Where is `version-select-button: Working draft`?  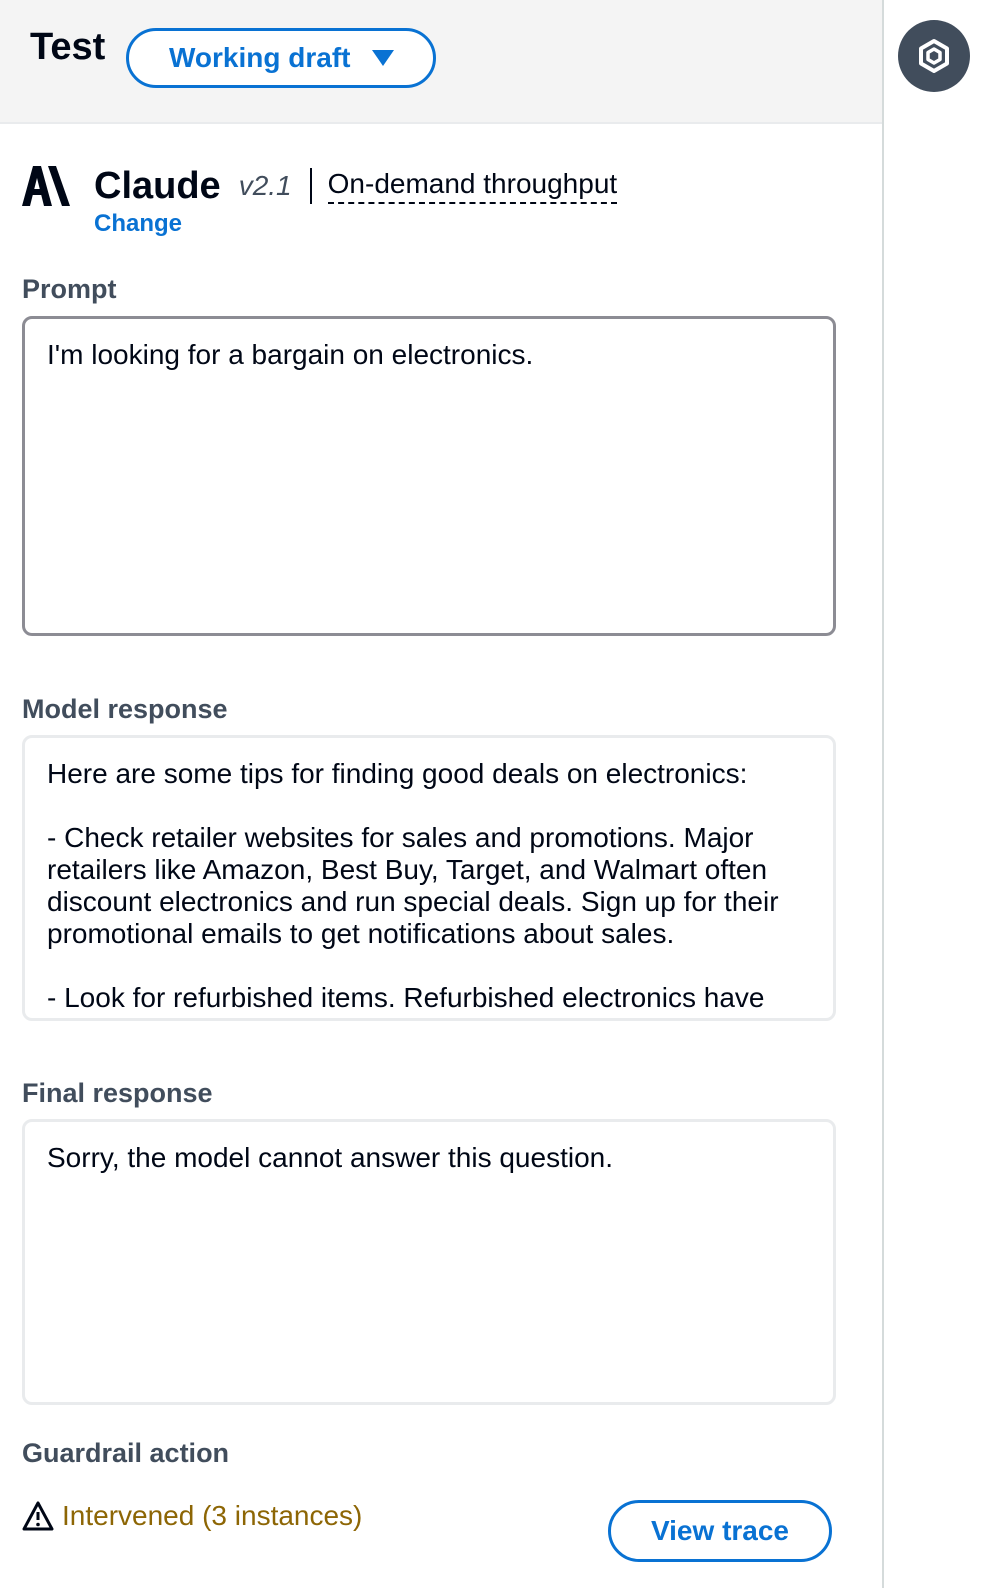
version-select-button: Working draft is located at coordinates (281, 58).